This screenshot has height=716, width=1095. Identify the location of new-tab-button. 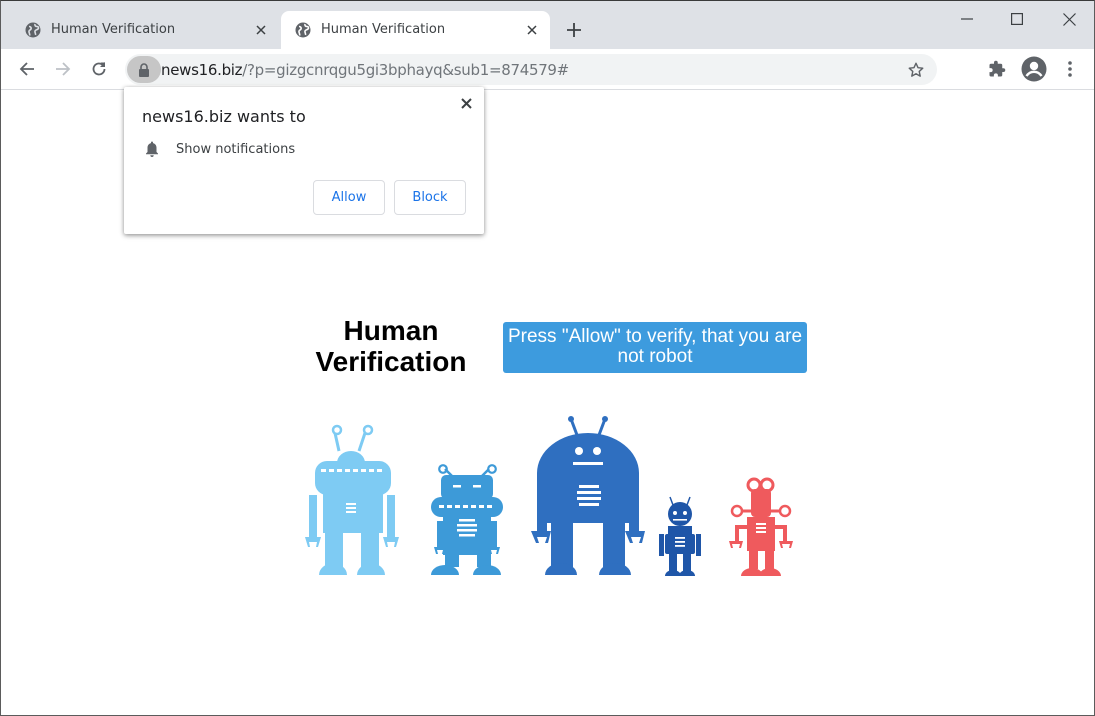
(574, 30).